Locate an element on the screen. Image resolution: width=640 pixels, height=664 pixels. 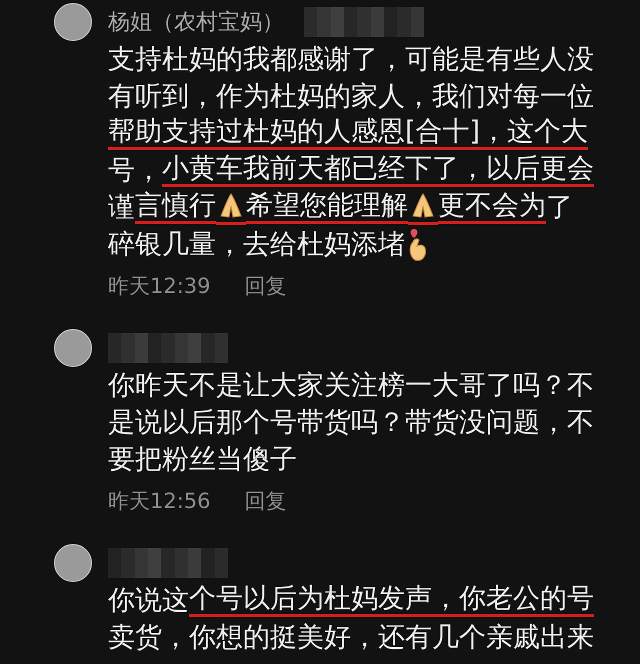
comment-time: 昨天12:56 is located at coordinates (159, 501).